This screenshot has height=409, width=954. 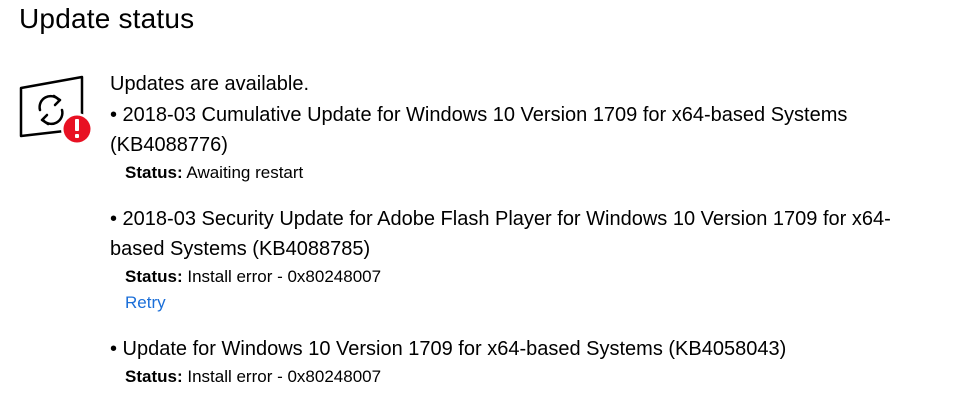 What do you see at coordinates (210, 84) in the screenshot?
I see `updates-summary: Updates are available.` at bounding box center [210, 84].